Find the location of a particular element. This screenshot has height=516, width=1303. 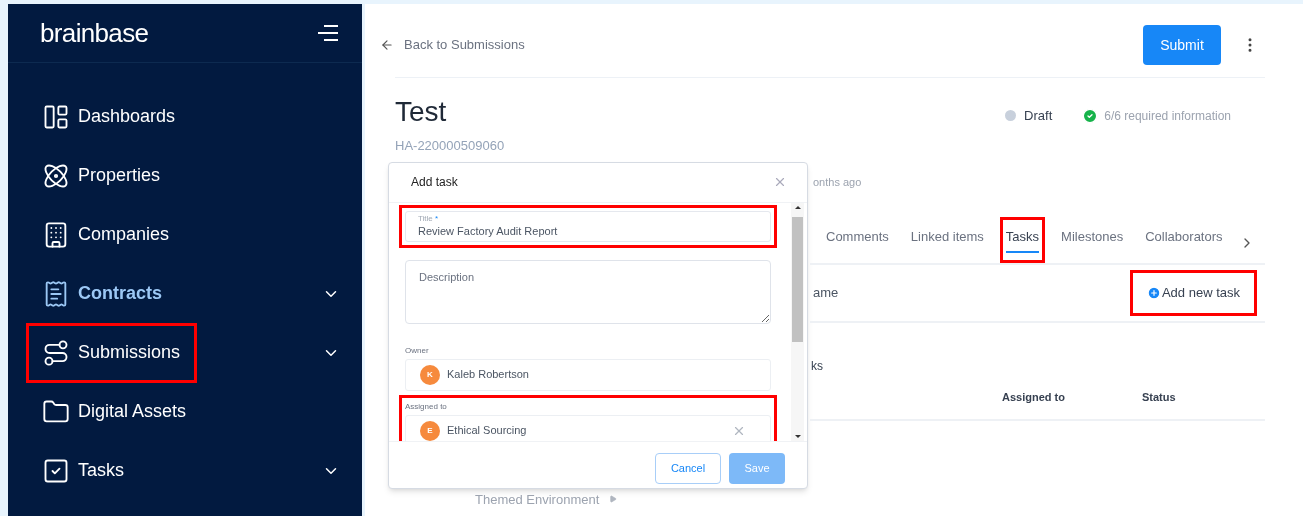

scroll-up-icon is located at coordinates (797, 207).